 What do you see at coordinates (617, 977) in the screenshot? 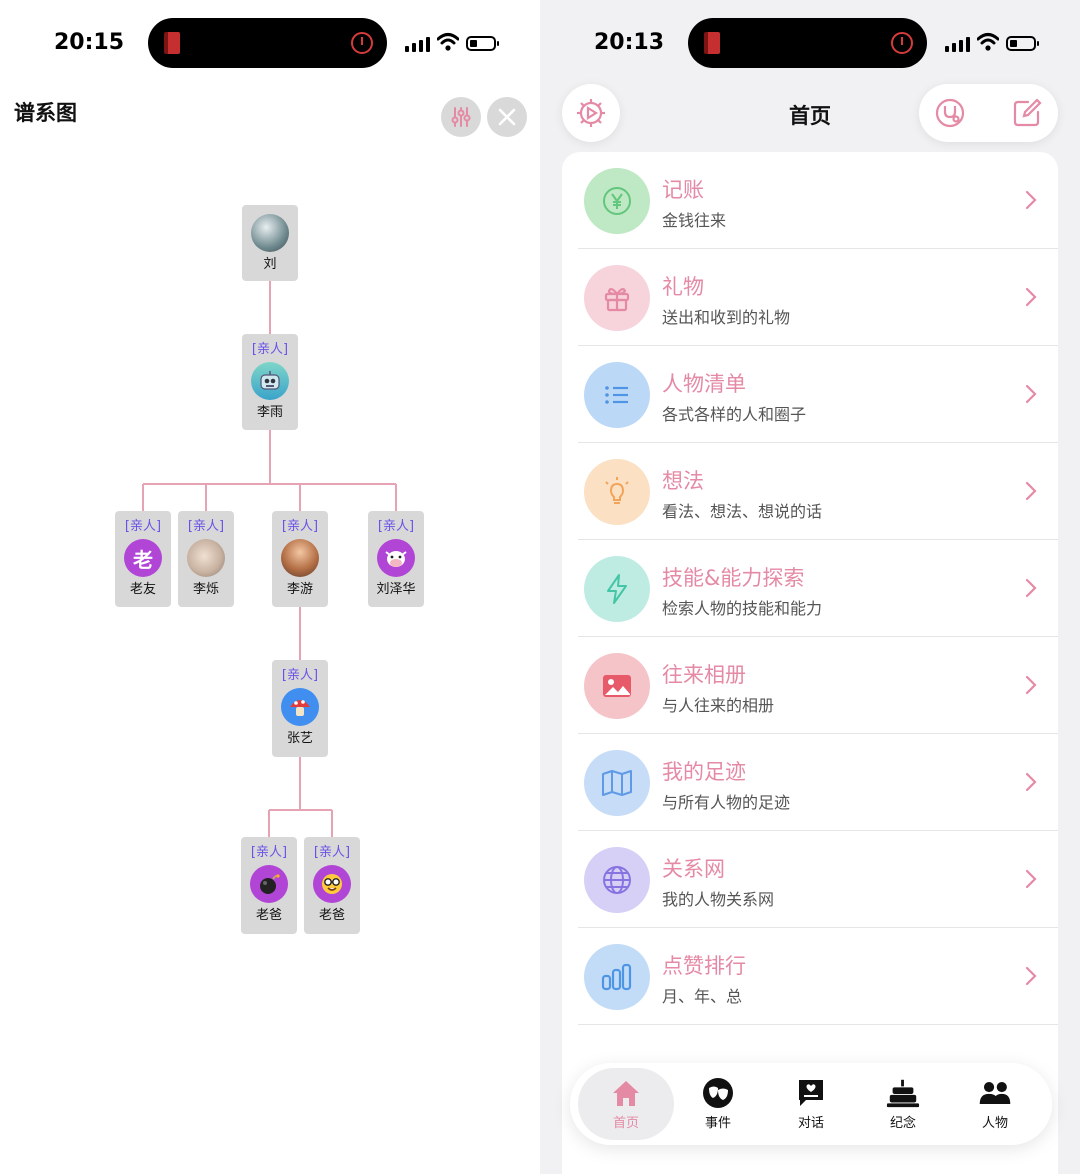
I see `bar-chart-icon` at bounding box center [617, 977].